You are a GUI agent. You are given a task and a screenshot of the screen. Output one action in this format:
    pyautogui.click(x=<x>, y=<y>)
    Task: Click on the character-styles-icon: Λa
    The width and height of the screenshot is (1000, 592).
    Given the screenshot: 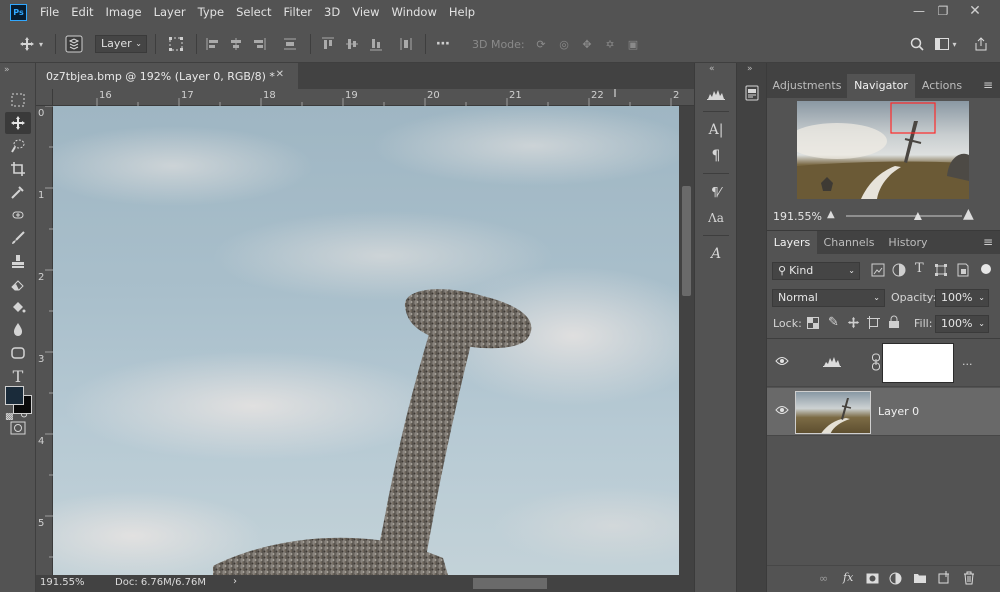 What is the action you would take?
    pyautogui.click(x=716, y=218)
    